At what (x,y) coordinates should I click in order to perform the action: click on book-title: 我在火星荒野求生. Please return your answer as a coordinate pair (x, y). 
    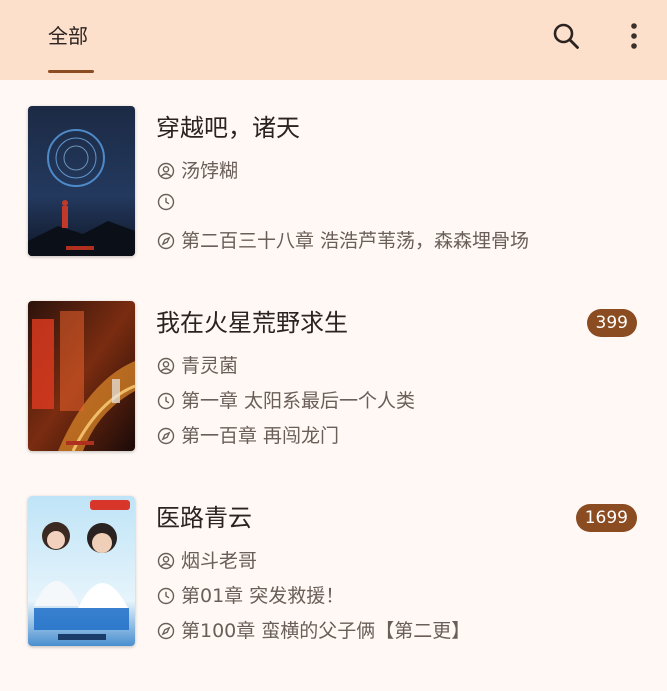
    Looking at the image, I should click on (252, 323).